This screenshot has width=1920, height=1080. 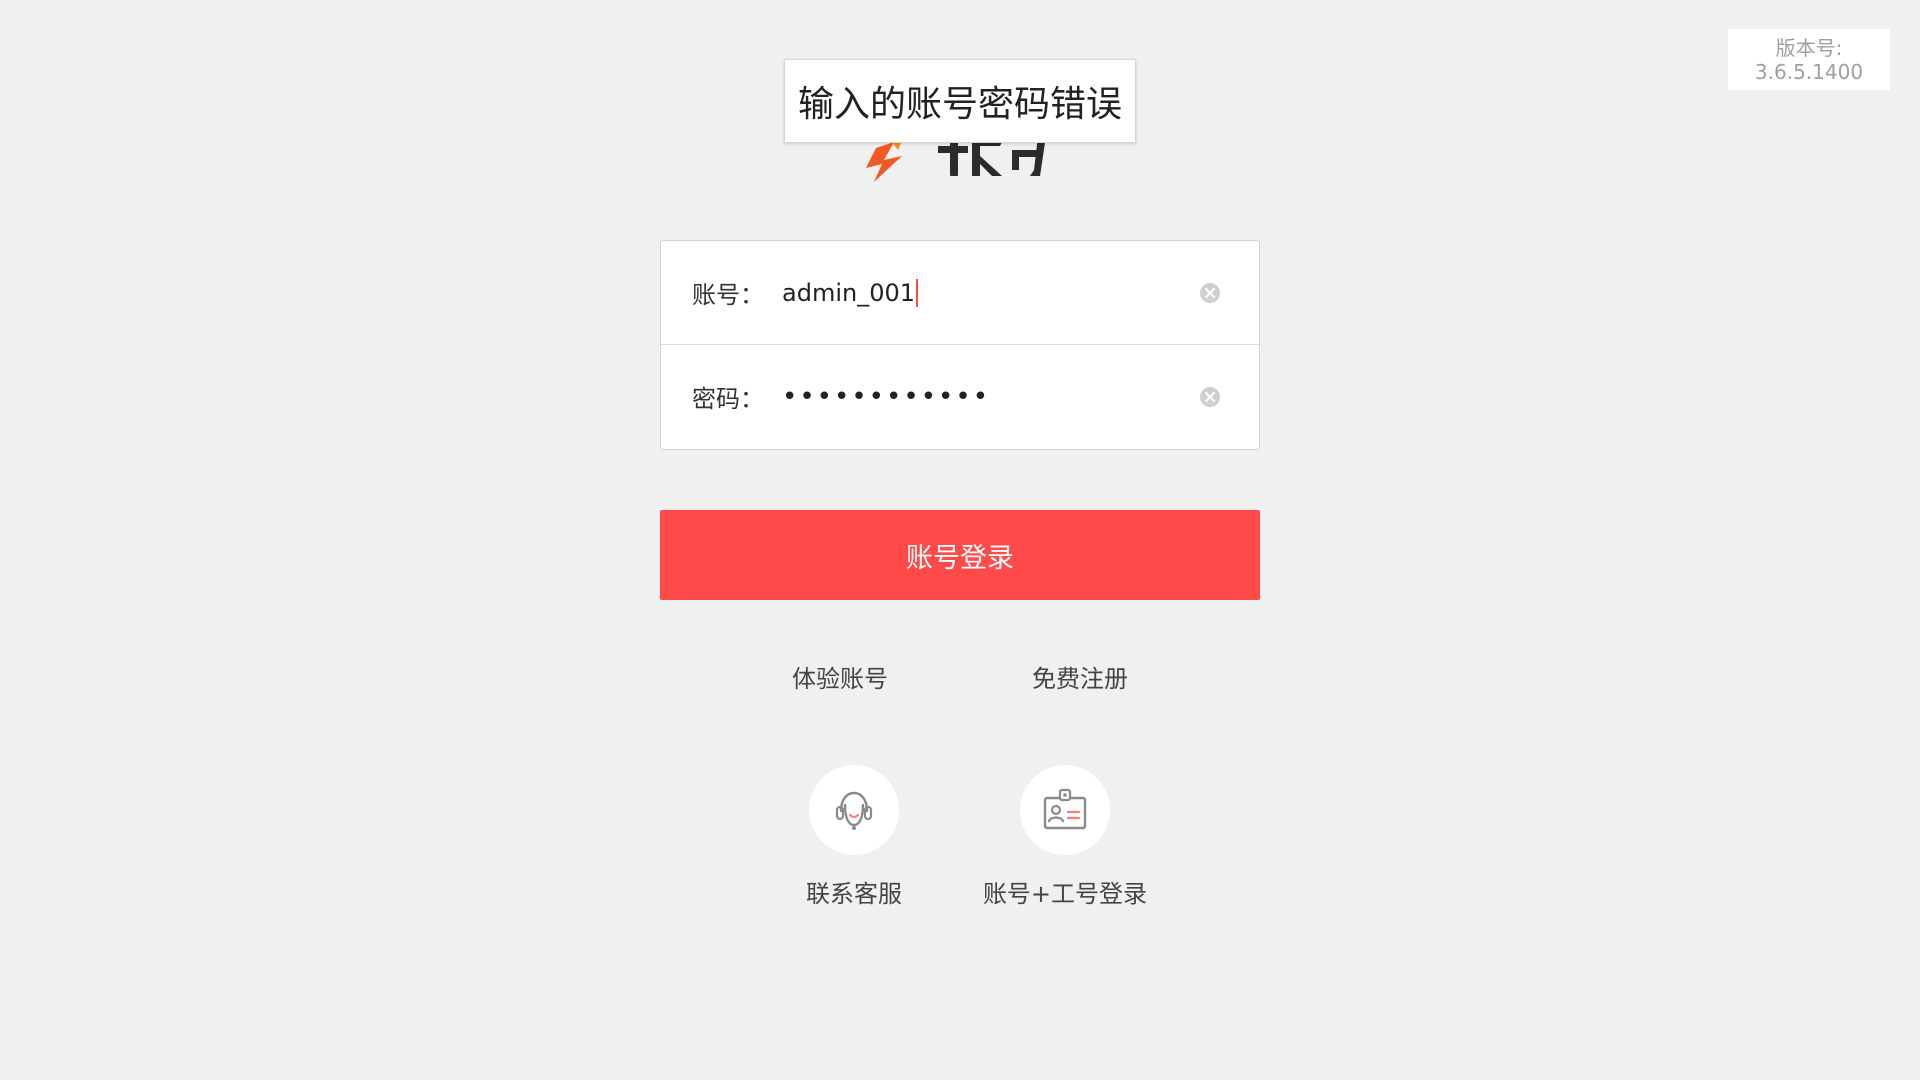 What do you see at coordinates (1065, 894) in the screenshot?
I see `staff-login-label: 账号+工号登录` at bounding box center [1065, 894].